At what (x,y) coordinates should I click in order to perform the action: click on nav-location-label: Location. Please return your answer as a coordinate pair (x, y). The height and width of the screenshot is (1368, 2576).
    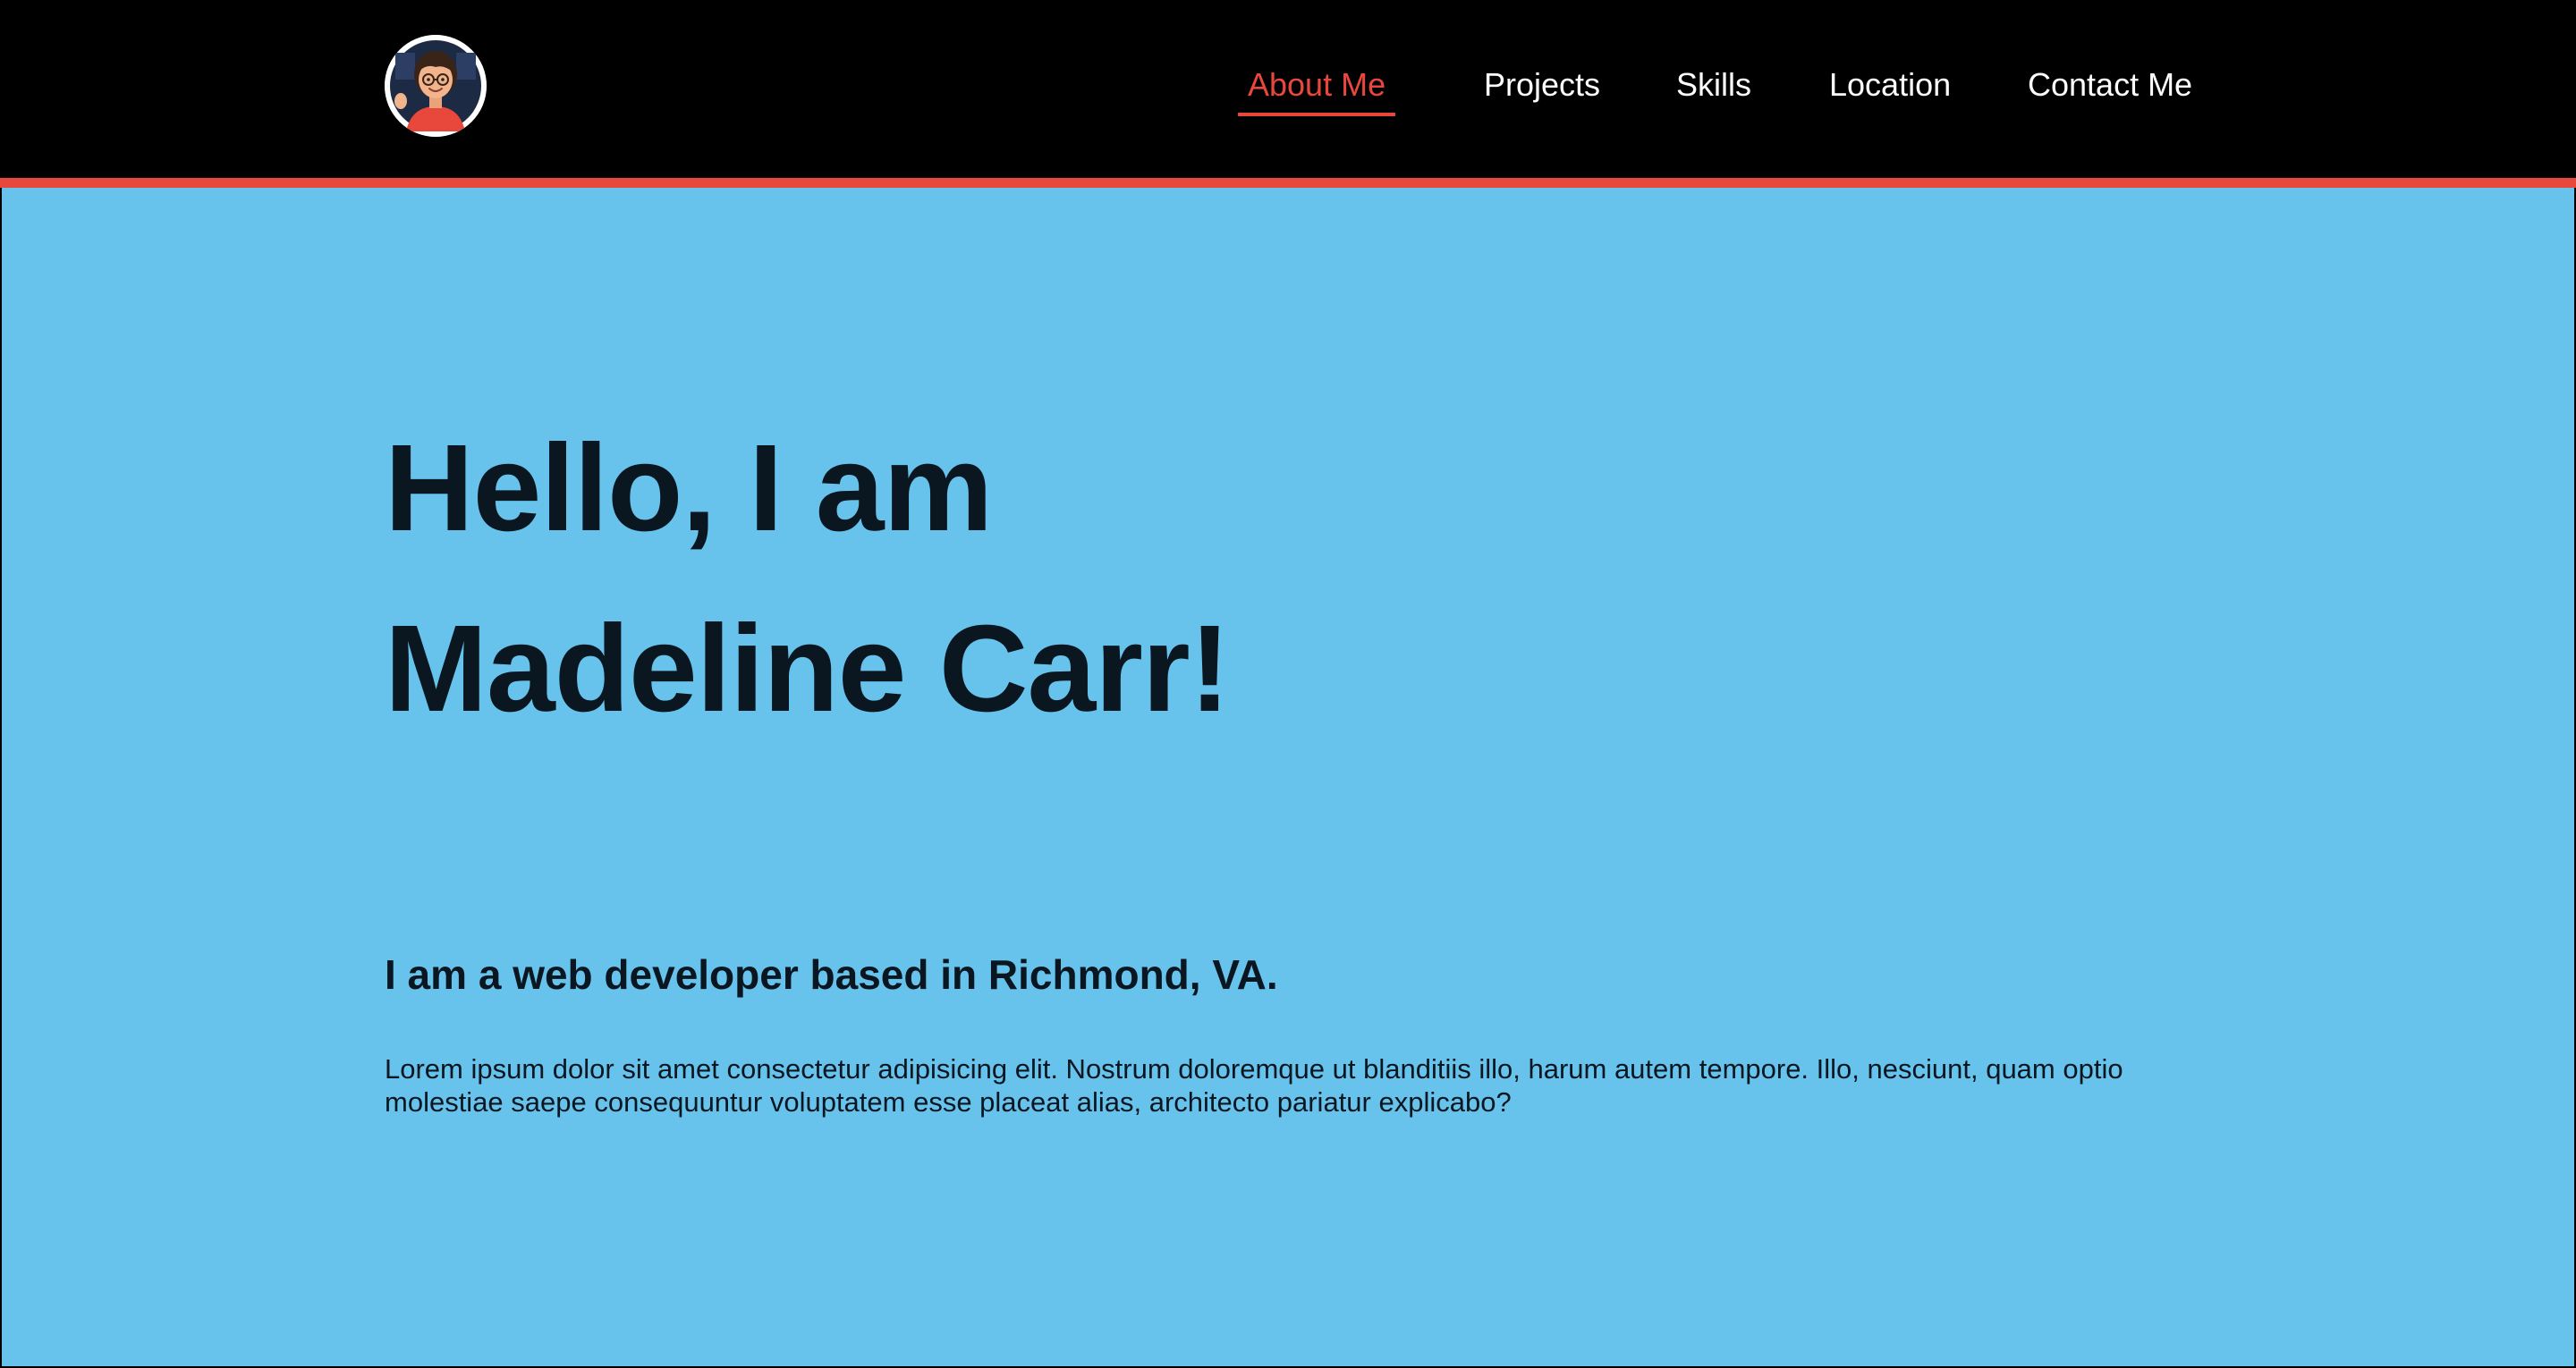
    Looking at the image, I should click on (1890, 85).